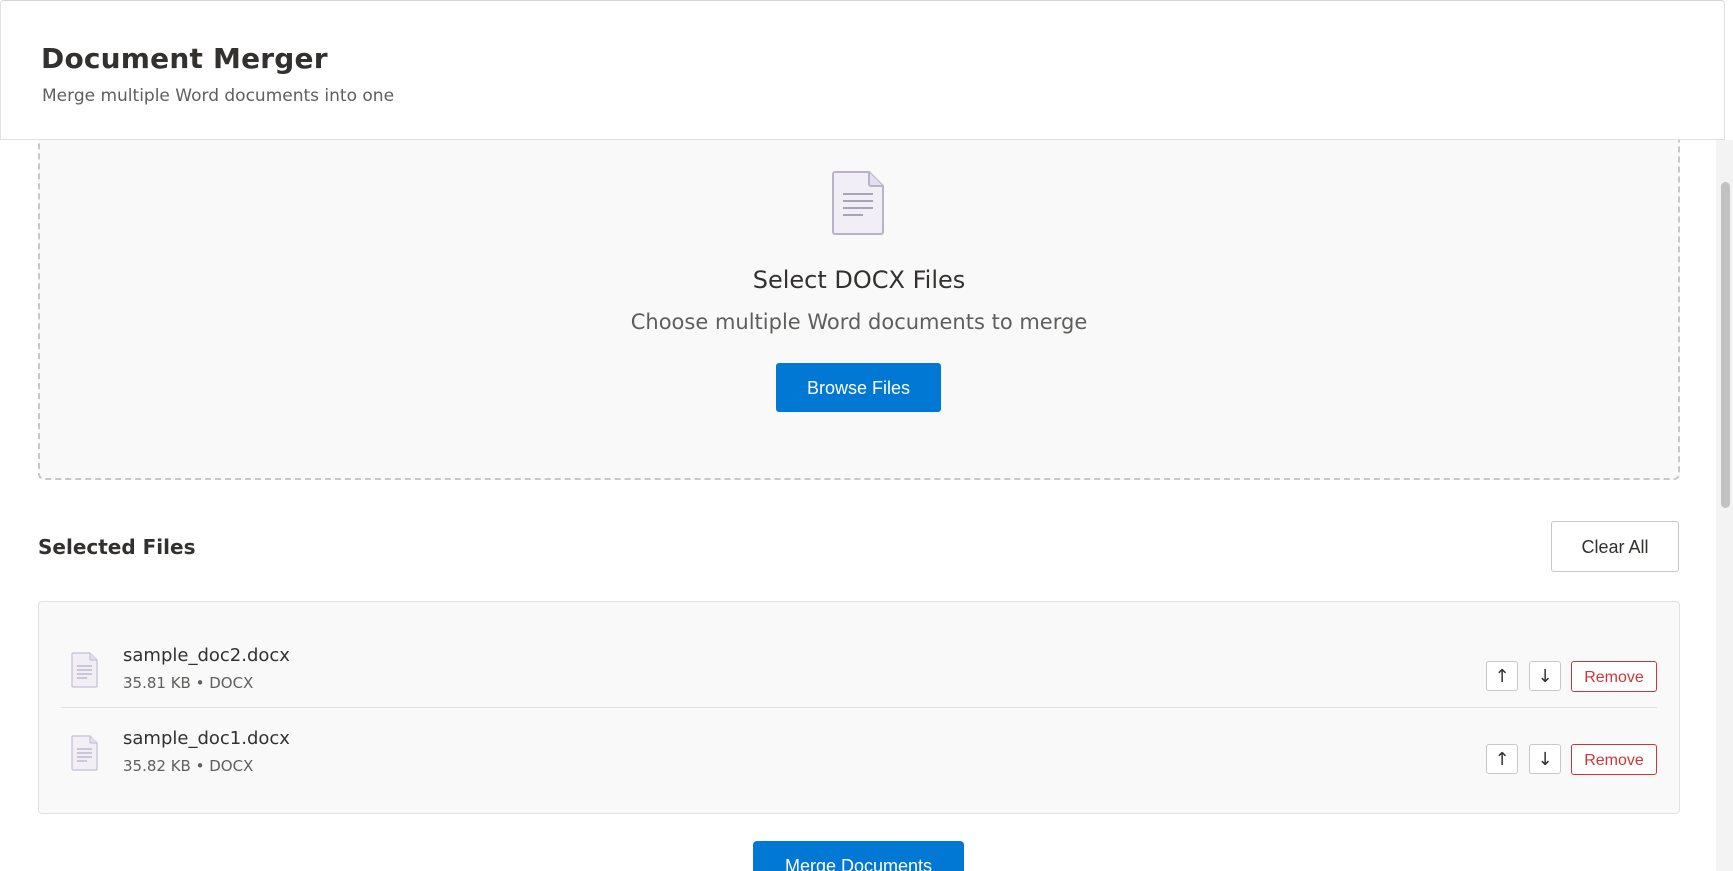 This screenshot has width=1733, height=871. Describe the element at coordinates (188, 766) in the screenshot. I see `file-meta: 35.82 KB • DOCX` at that location.